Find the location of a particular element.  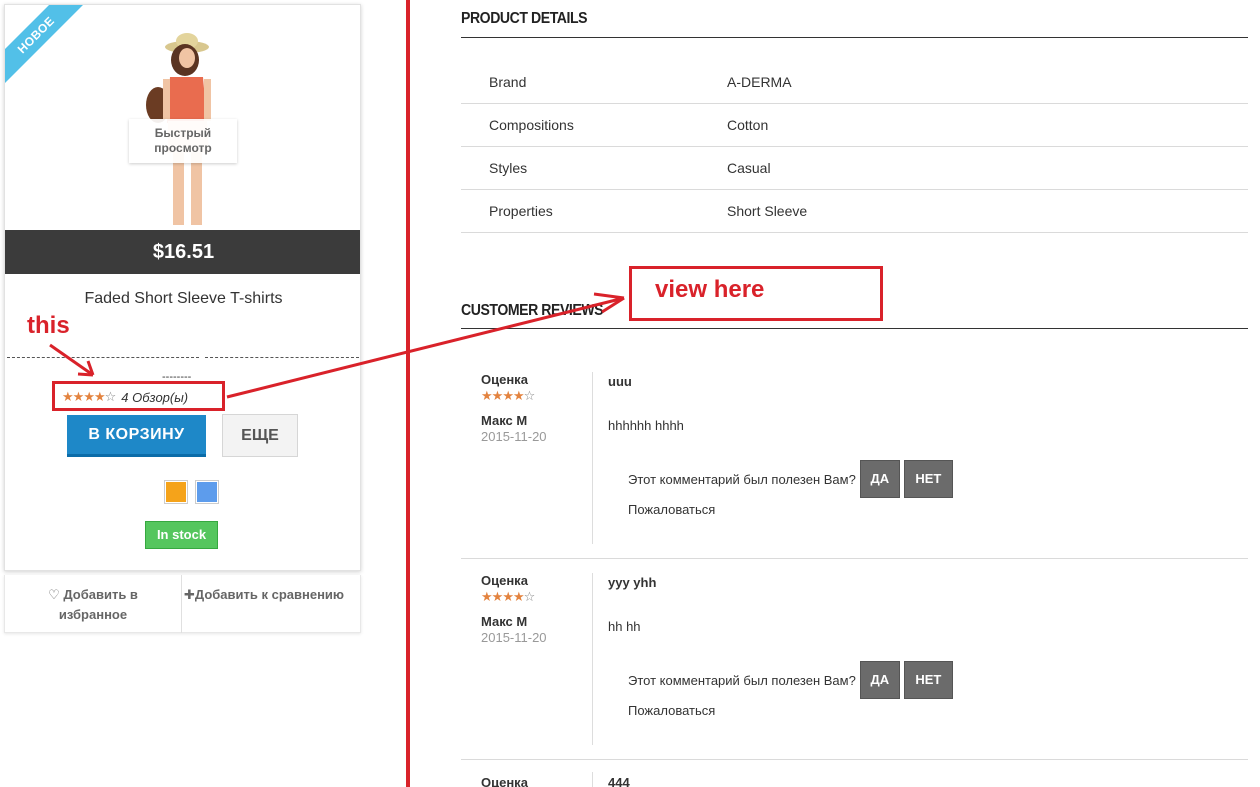

detail-row: Properties Short Sleeve is located at coordinates (854, 211).